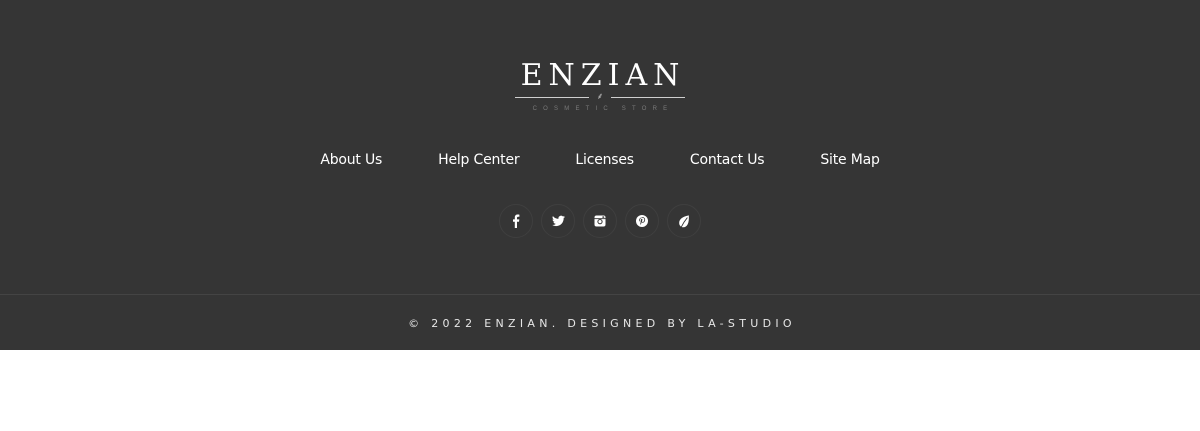 The image size is (1200, 431). What do you see at coordinates (603, 109) in the screenshot?
I see `logo-tagline: COSMETIC STORE` at bounding box center [603, 109].